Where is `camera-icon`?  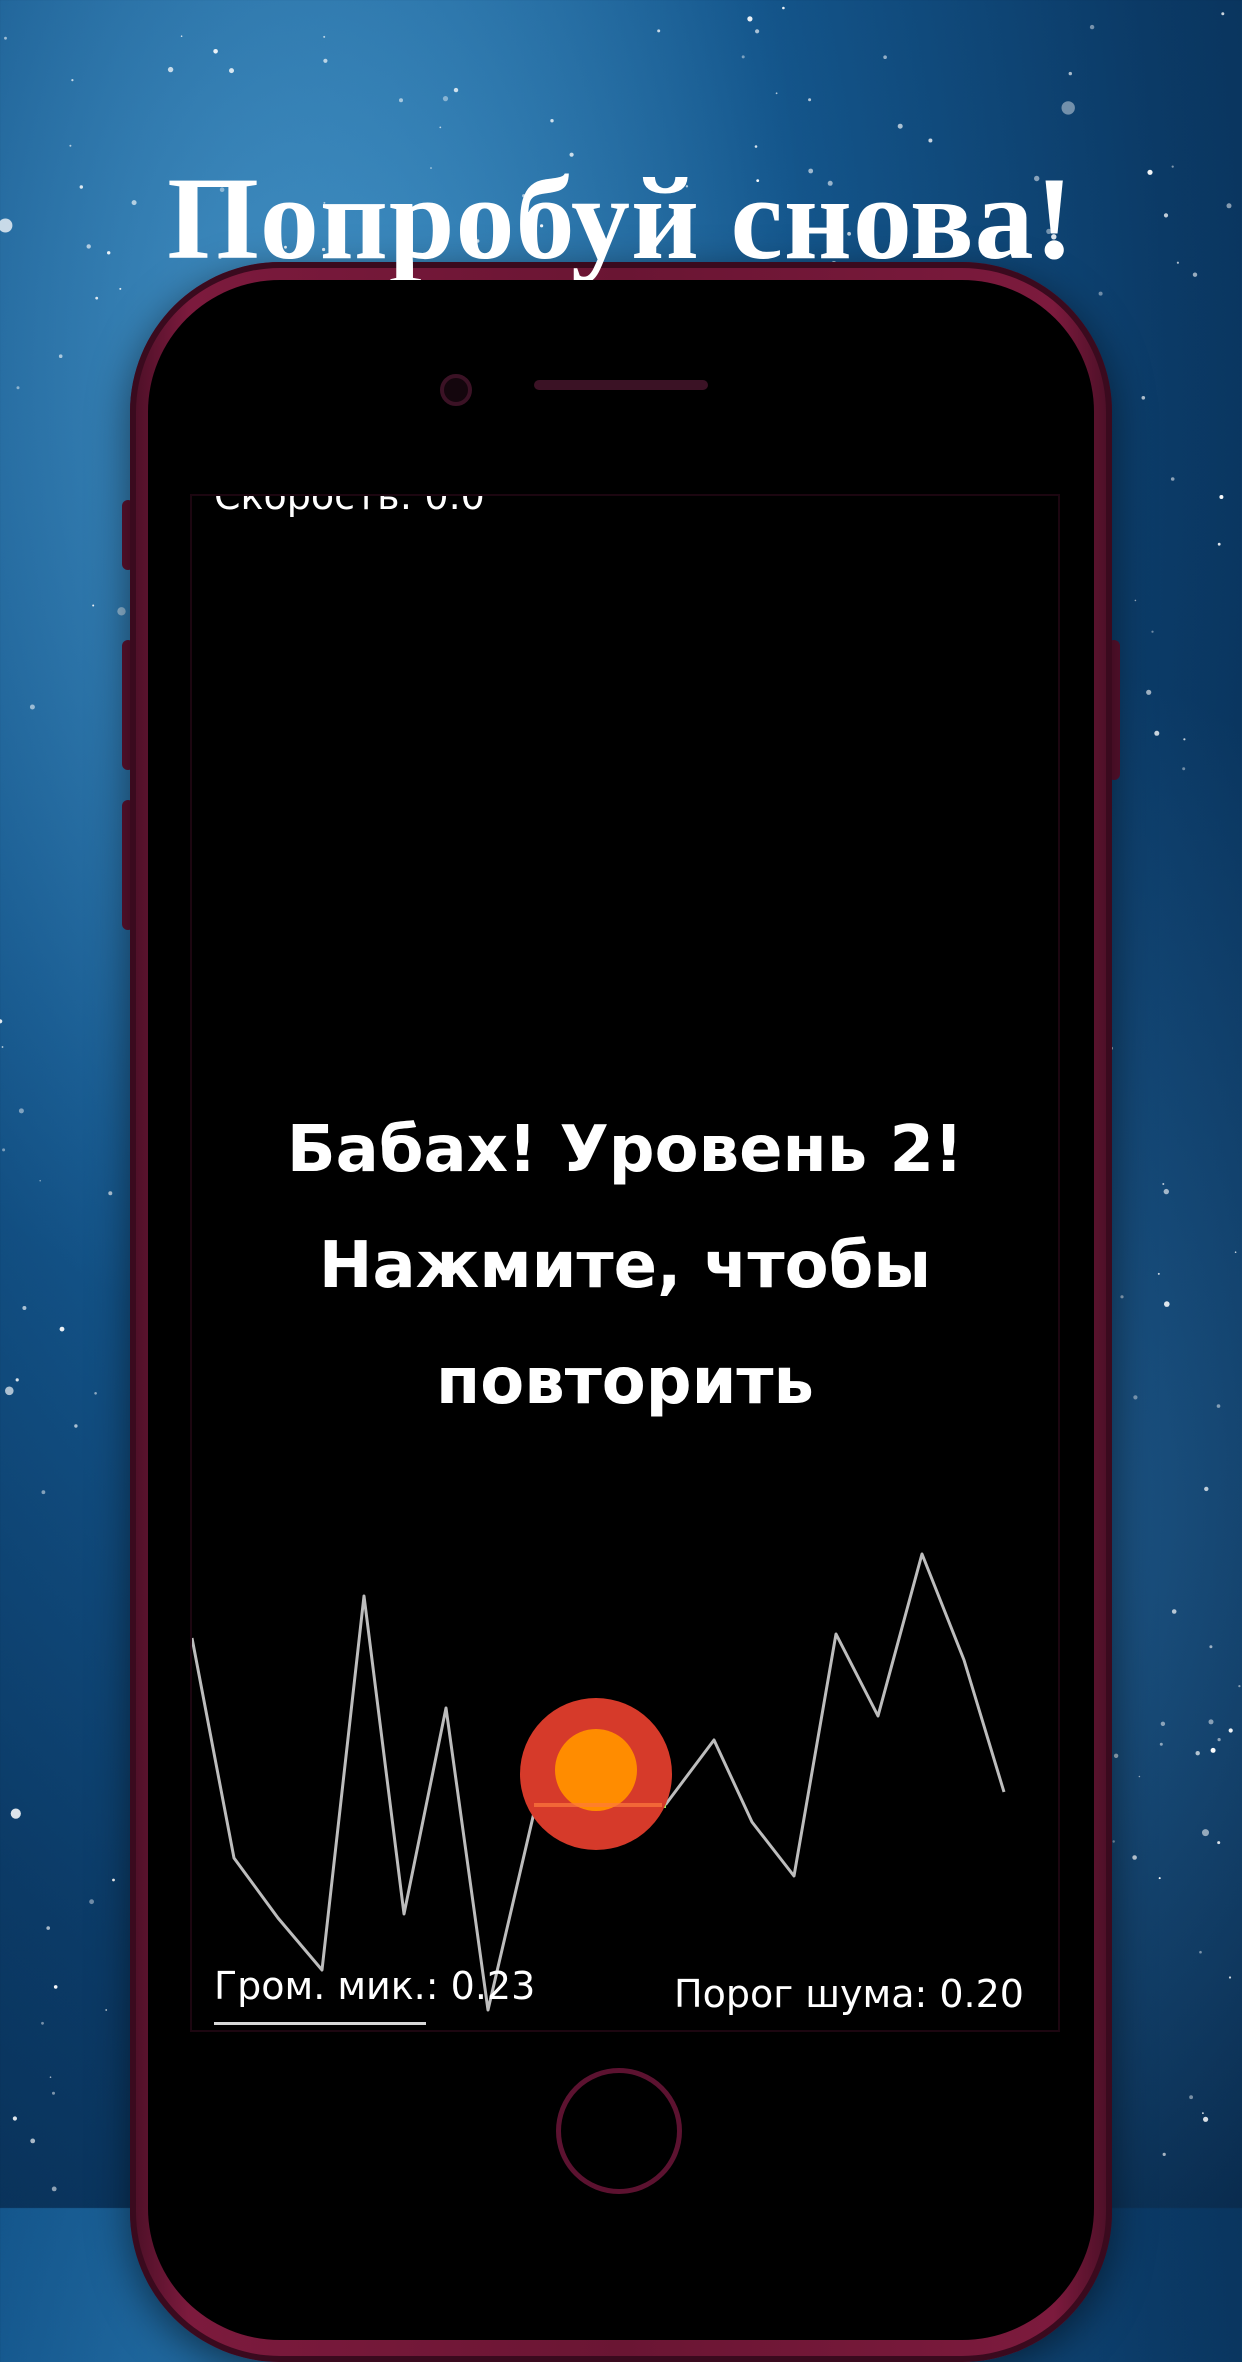
camera-icon is located at coordinates (456, 390).